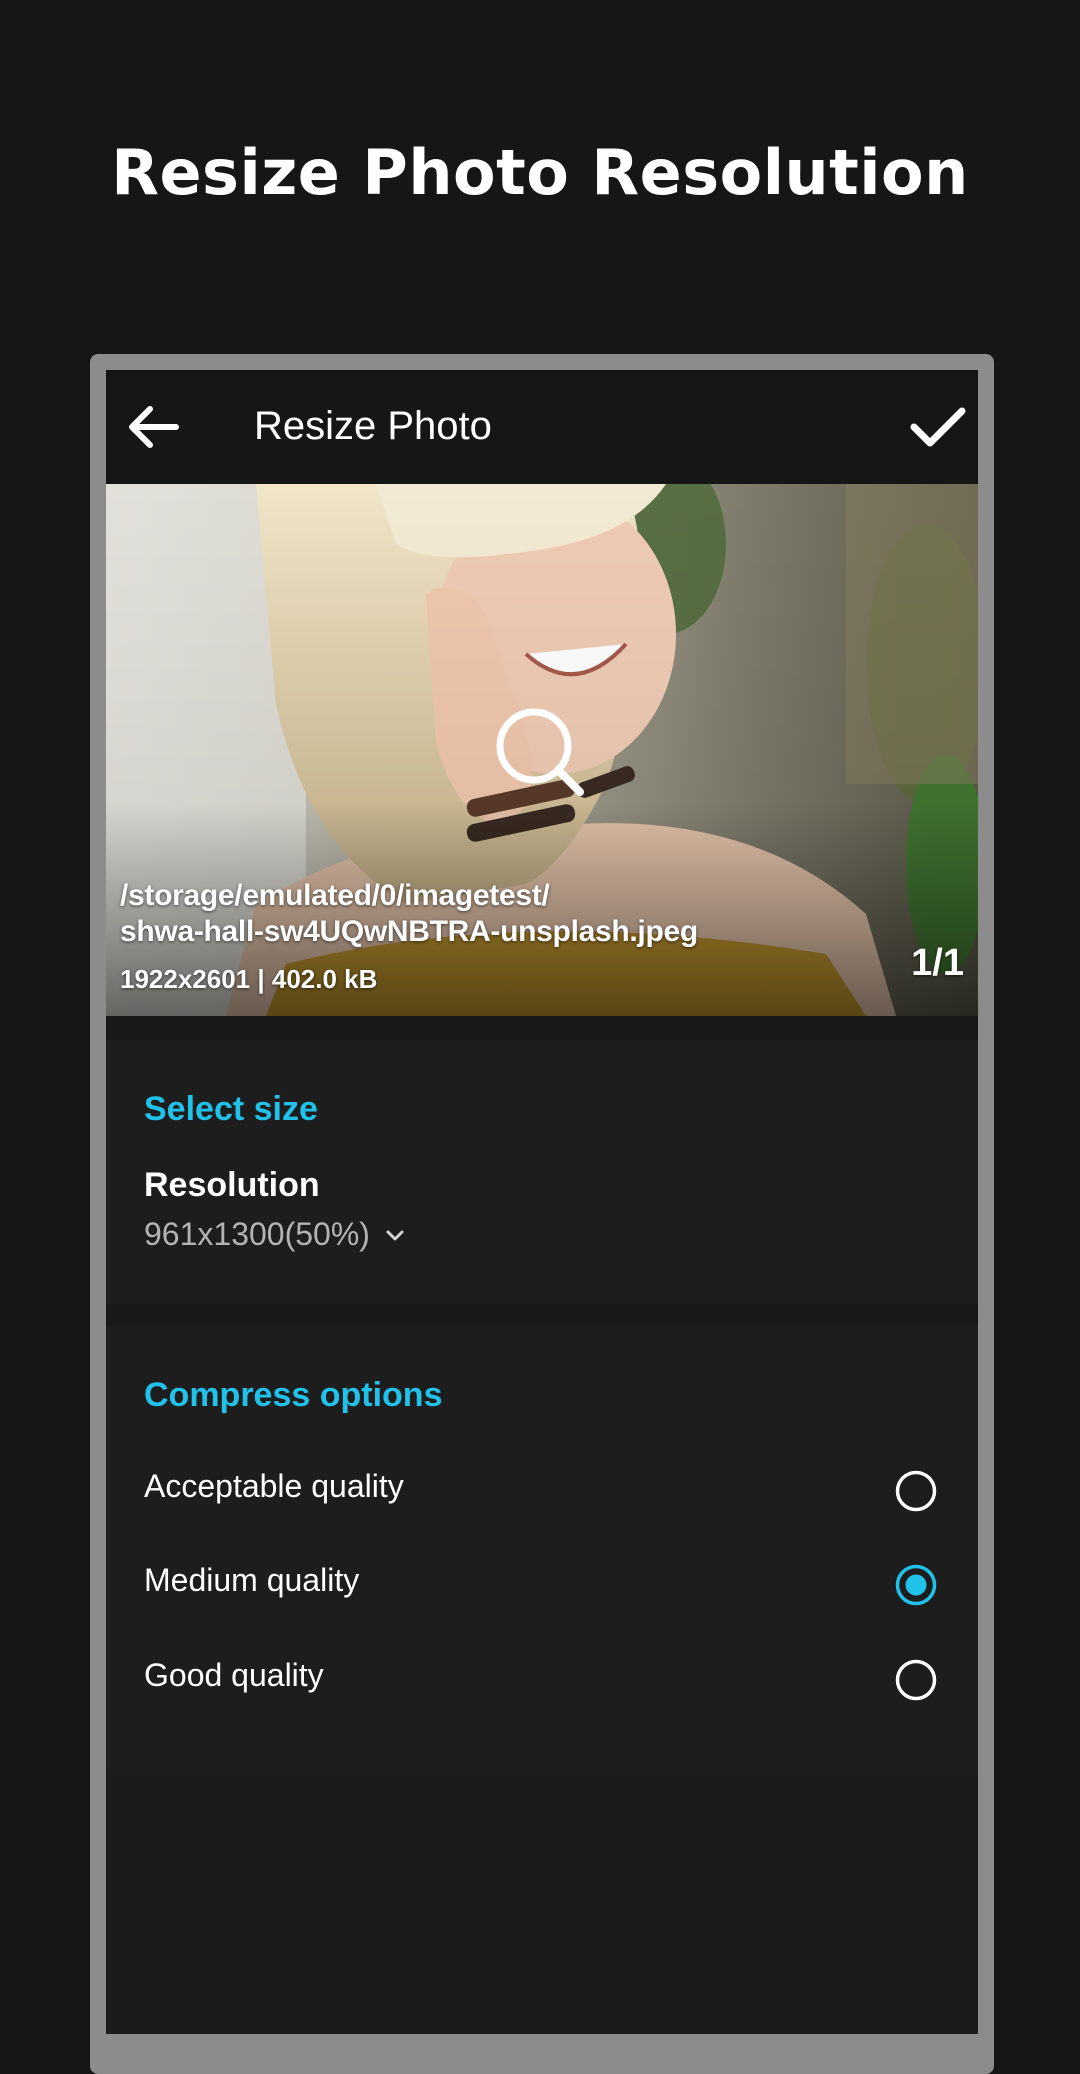 The width and height of the screenshot is (1080, 2074). What do you see at coordinates (542, 1491) in the screenshot?
I see `option-acceptable-quality: Acceptable quality` at bounding box center [542, 1491].